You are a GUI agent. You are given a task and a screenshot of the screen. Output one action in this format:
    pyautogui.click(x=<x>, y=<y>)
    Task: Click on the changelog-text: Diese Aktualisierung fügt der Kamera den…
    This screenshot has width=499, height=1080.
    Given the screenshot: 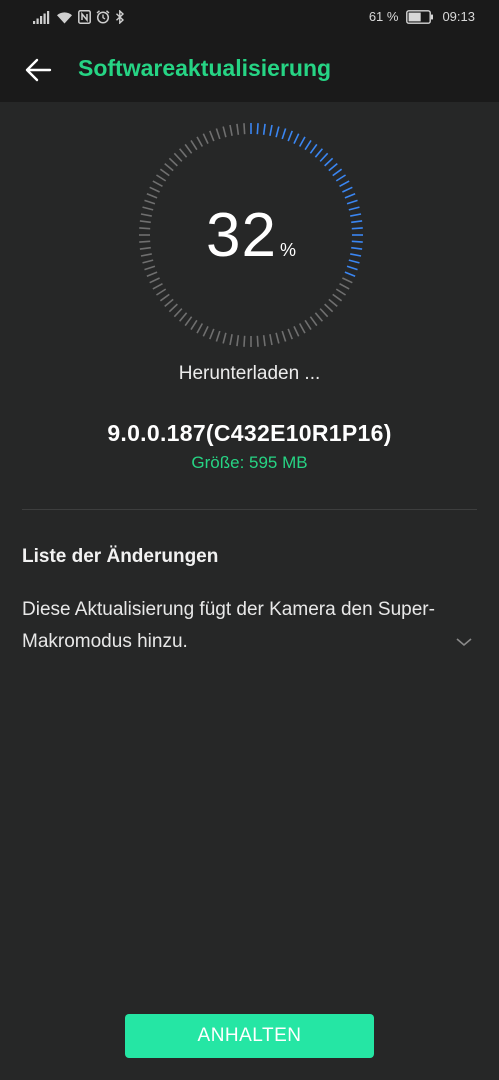 What is the action you would take?
    pyautogui.click(x=228, y=625)
    